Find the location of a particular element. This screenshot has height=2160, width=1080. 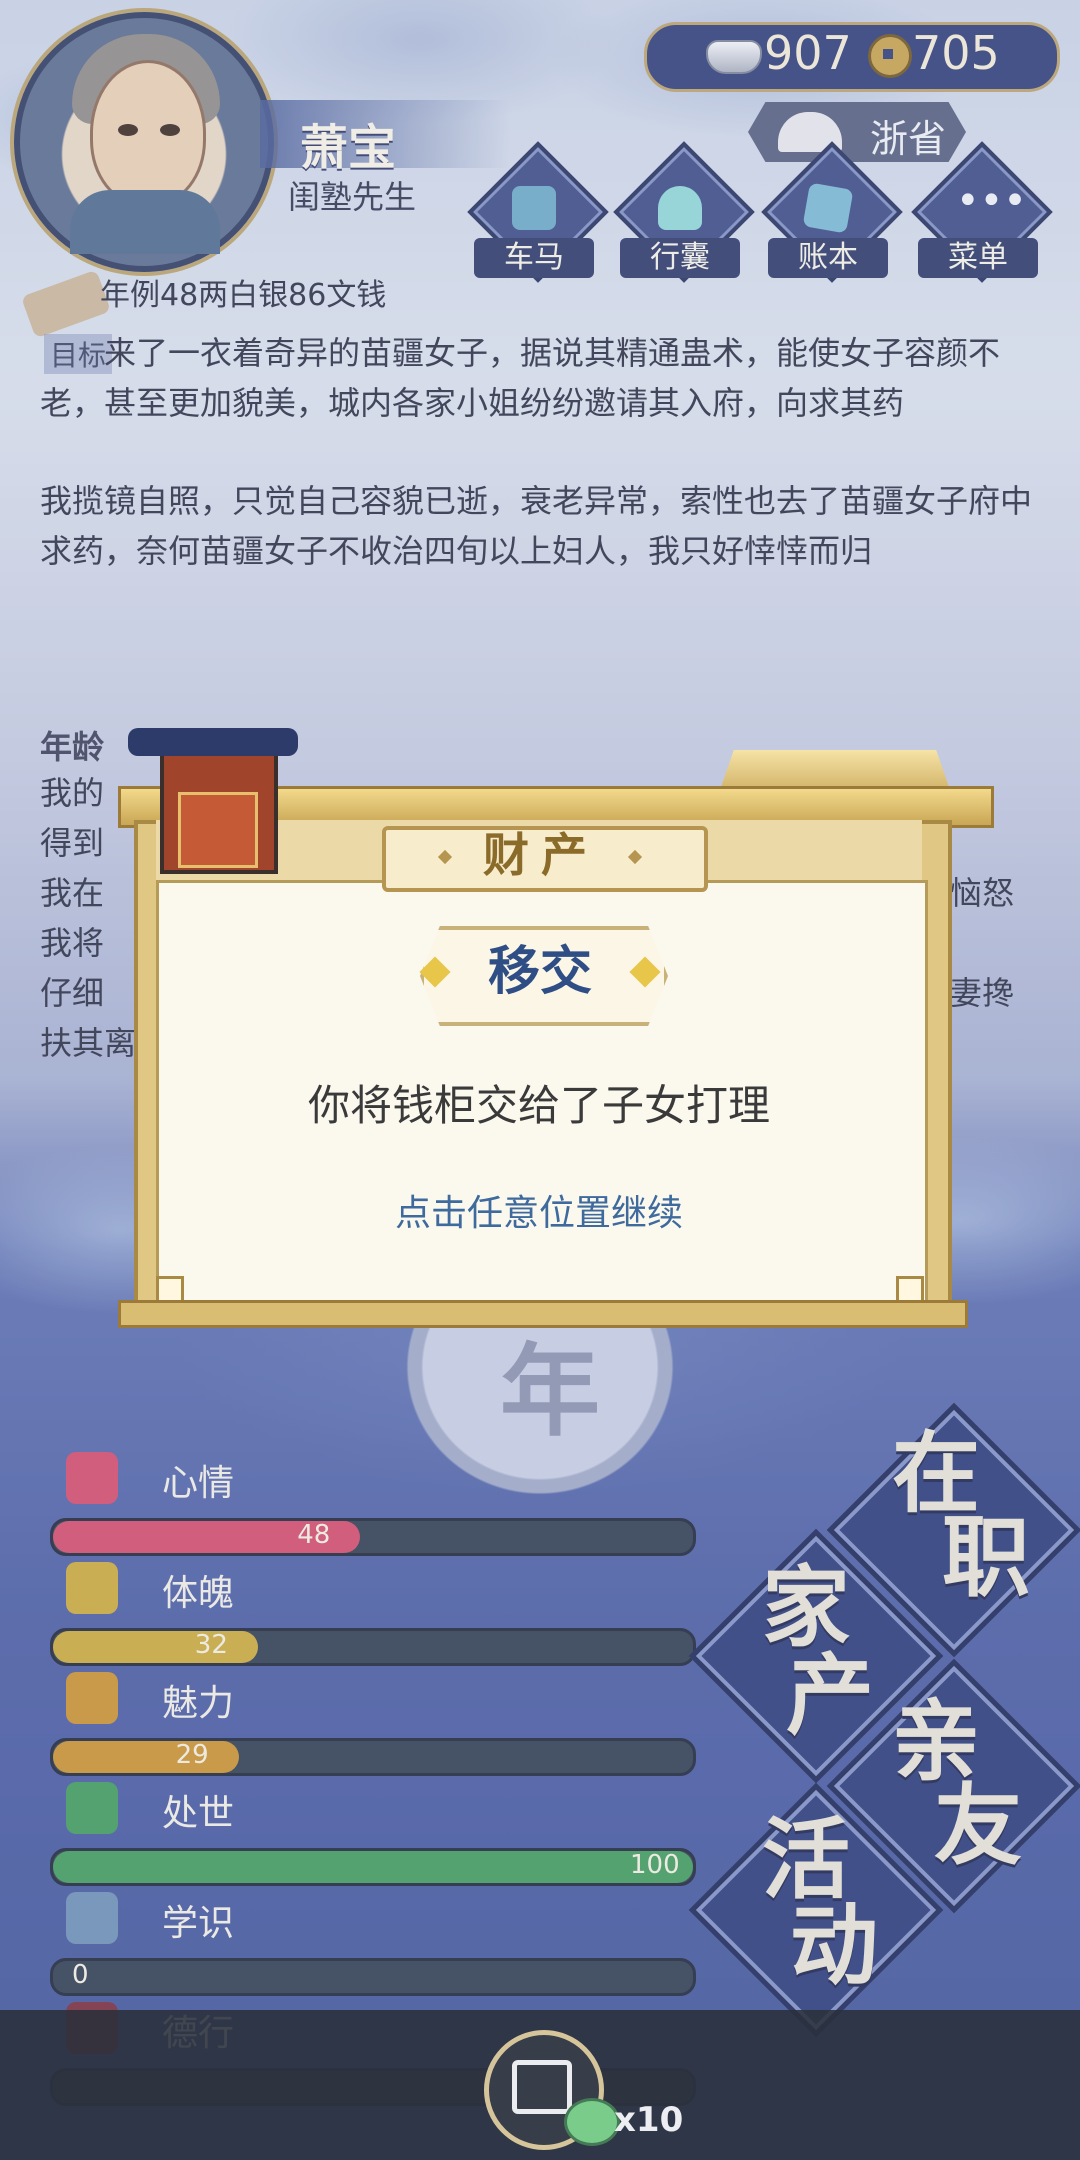

modal-message: 你将钱柜交给了子女打理 is located at coordinates (538, 1105).